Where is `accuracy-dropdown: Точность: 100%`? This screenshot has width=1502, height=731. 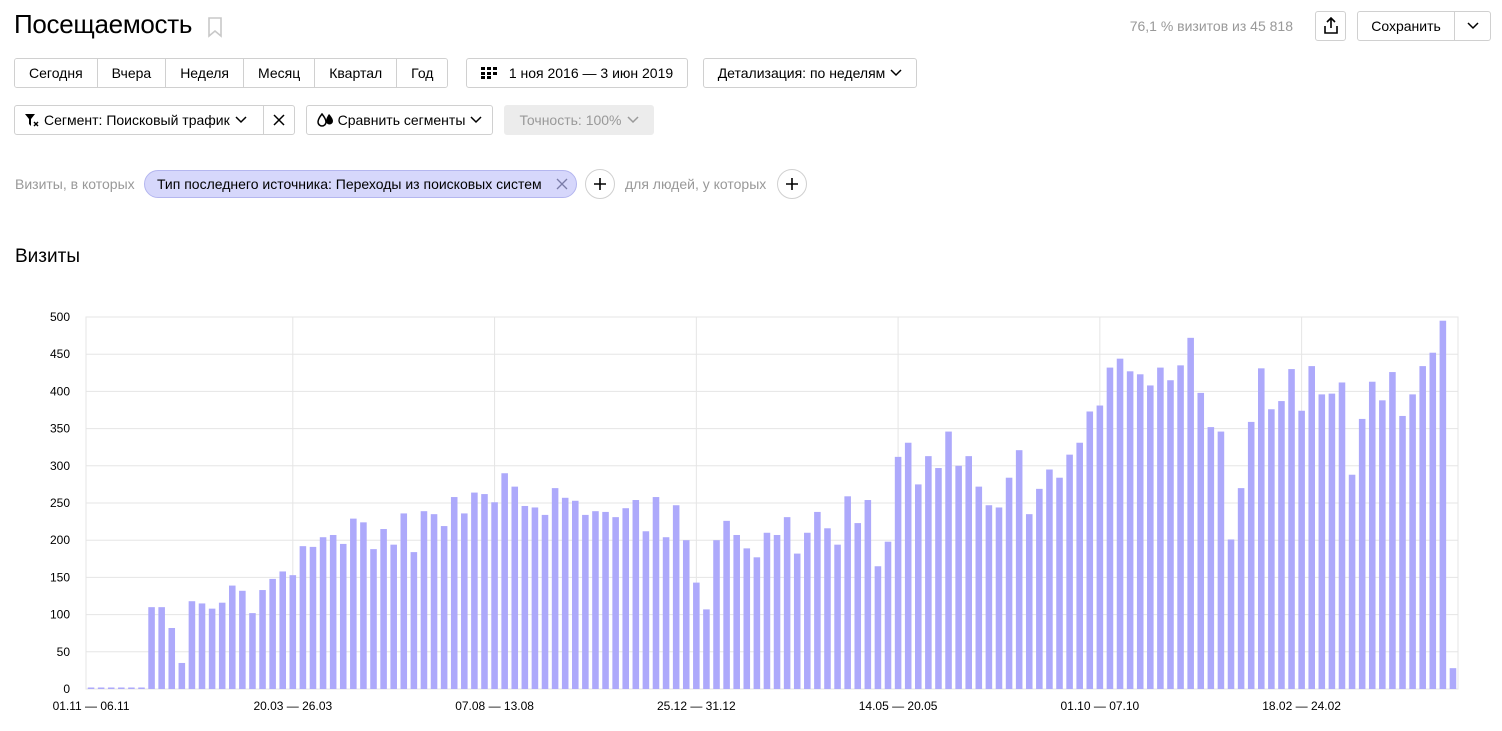 accuracy-dropdown: Точность: 100% is located at coordinates (579, 120).